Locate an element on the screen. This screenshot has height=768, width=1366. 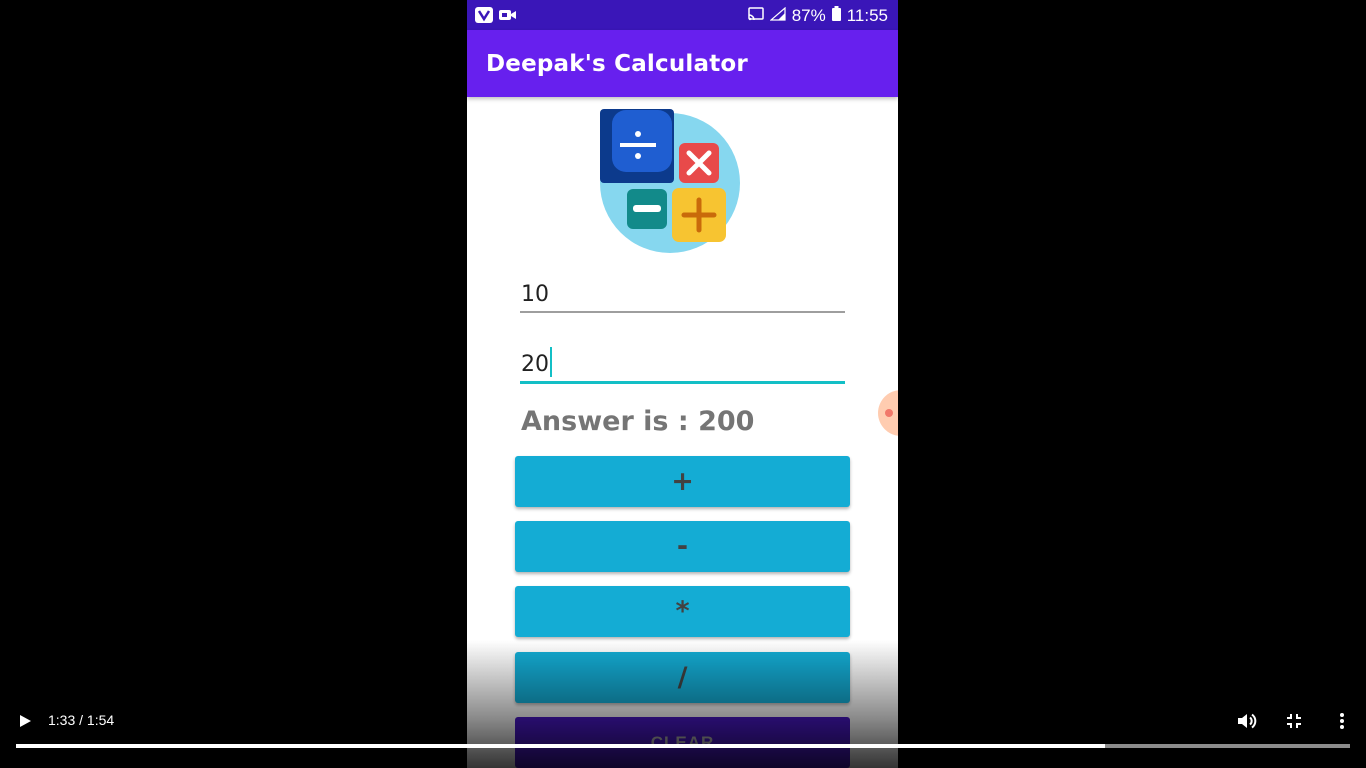
progress-fill is located at coordinates (560, 746).